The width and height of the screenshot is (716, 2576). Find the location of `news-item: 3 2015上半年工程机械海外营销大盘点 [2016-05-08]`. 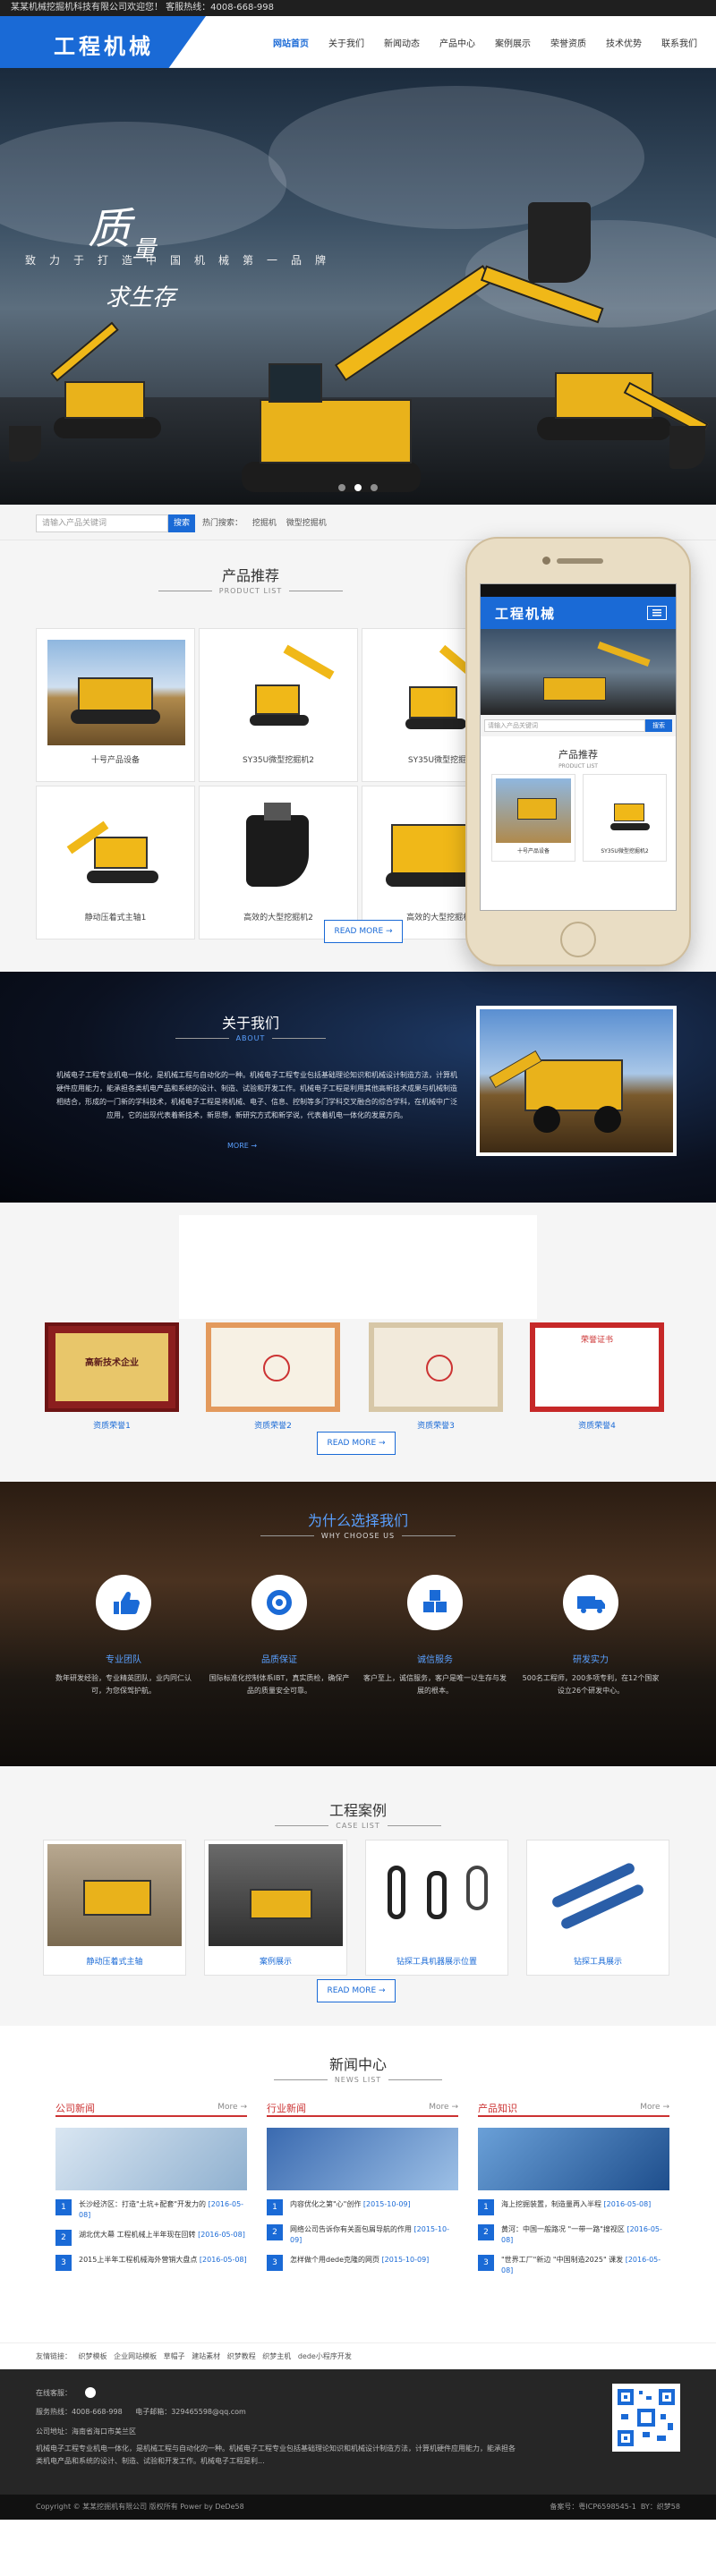

news-item: 3 2015上半年工程机械海外营销大盘点 [2016-05-08] is located at coordinates (151, 2263).